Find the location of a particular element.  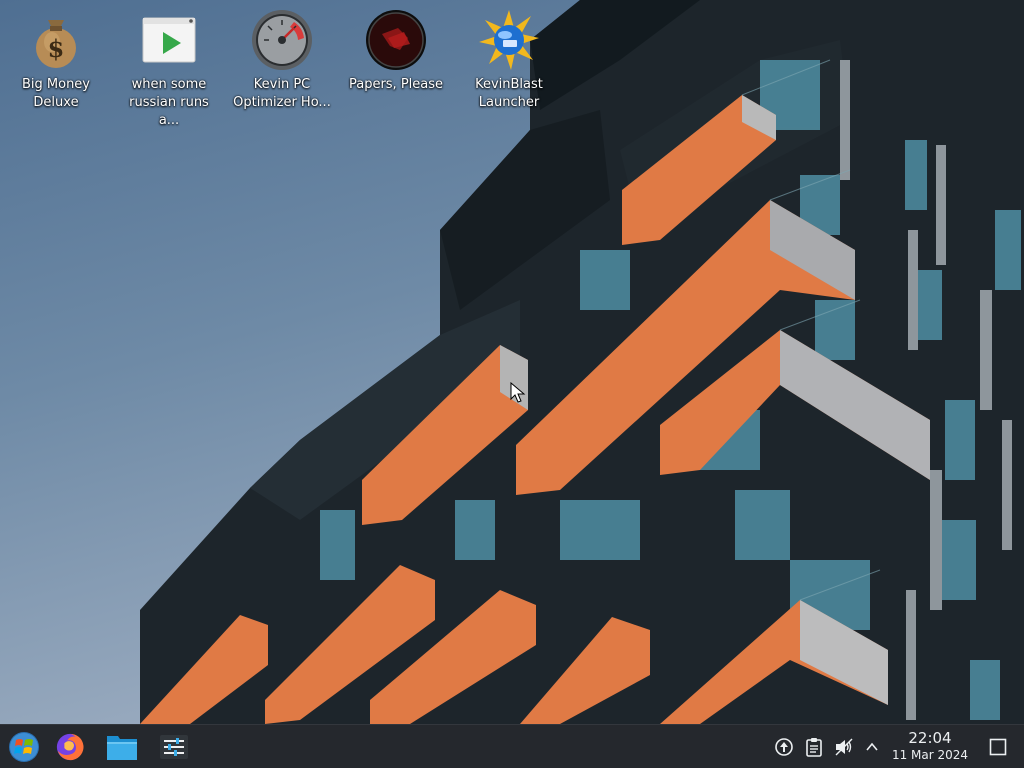

tray-expand-button is located at coordinates (872, 747).